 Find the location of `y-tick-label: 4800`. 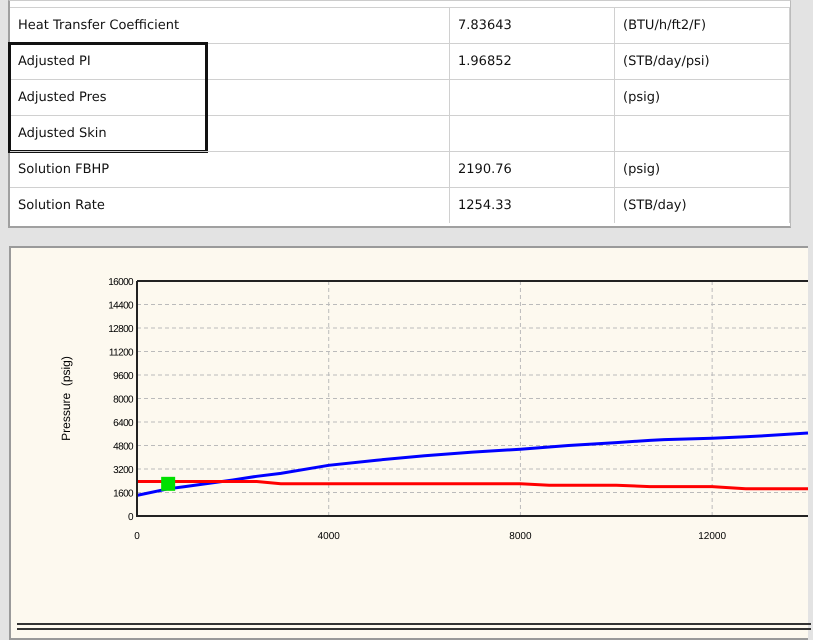

y-tick-label: 4800 is located at coordinates (123, 447).